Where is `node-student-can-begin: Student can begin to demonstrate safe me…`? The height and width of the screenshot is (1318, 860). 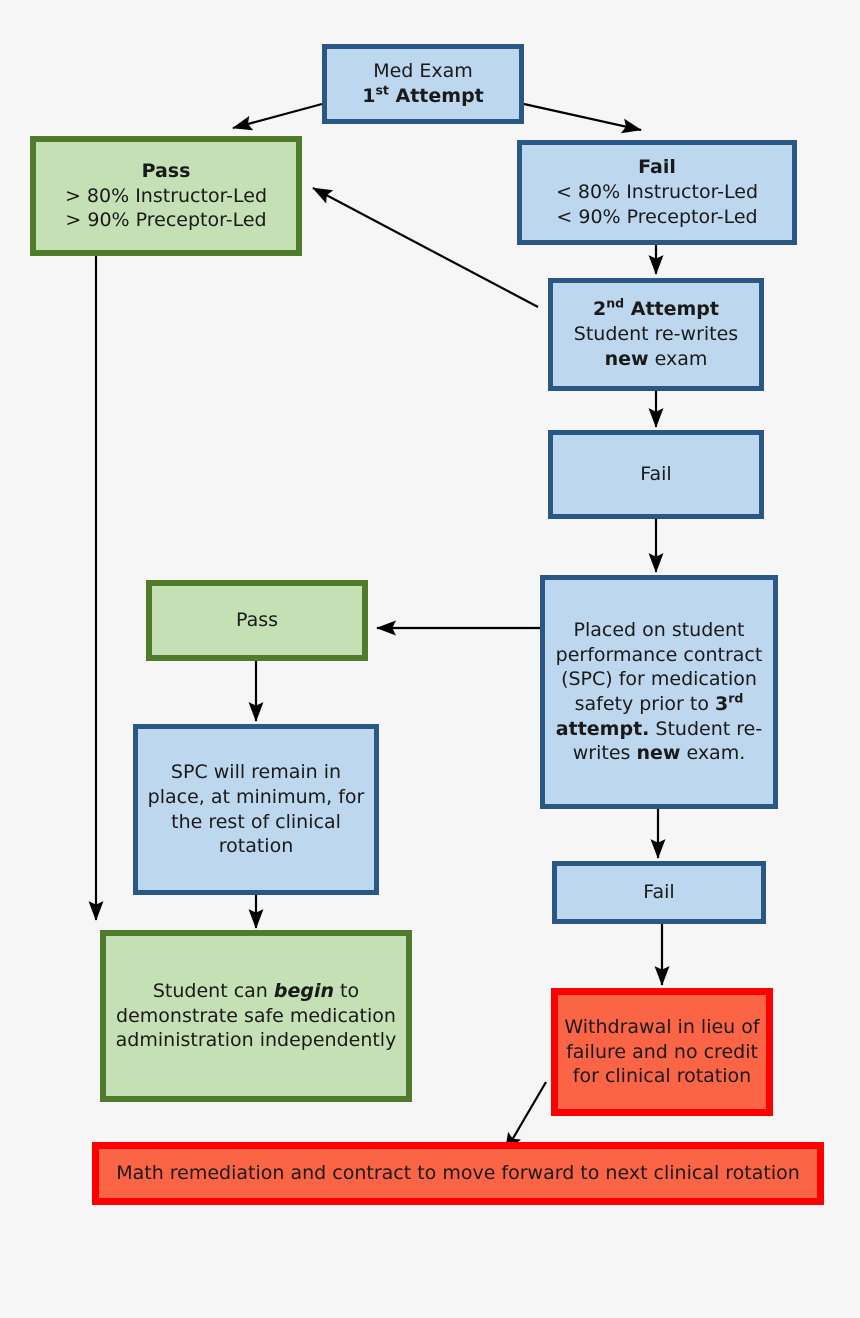 node-student-can-begin: Student can begin to demonstrate safe me… is located at coordinates (256, 1016).